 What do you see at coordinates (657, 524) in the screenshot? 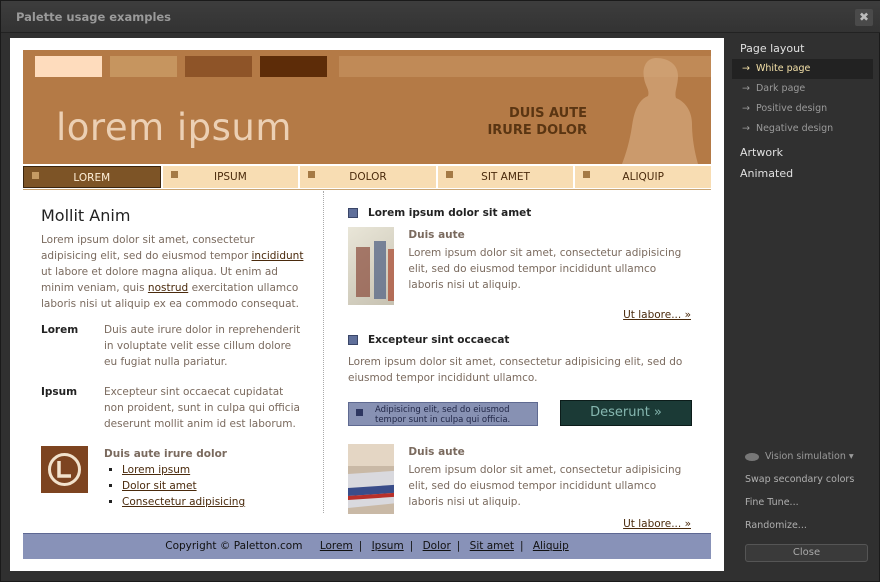
I see `read-more-link-2: Ut labore... »` at bounding box center [657, 524].